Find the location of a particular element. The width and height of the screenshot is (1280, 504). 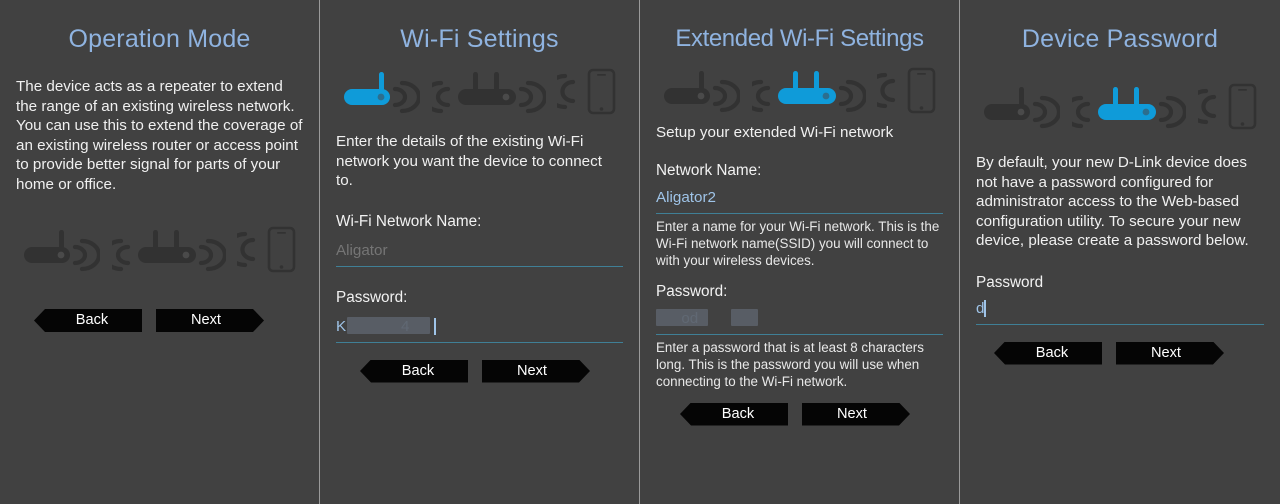

page-title: Operation Mode is located at coordinates (159, 39).